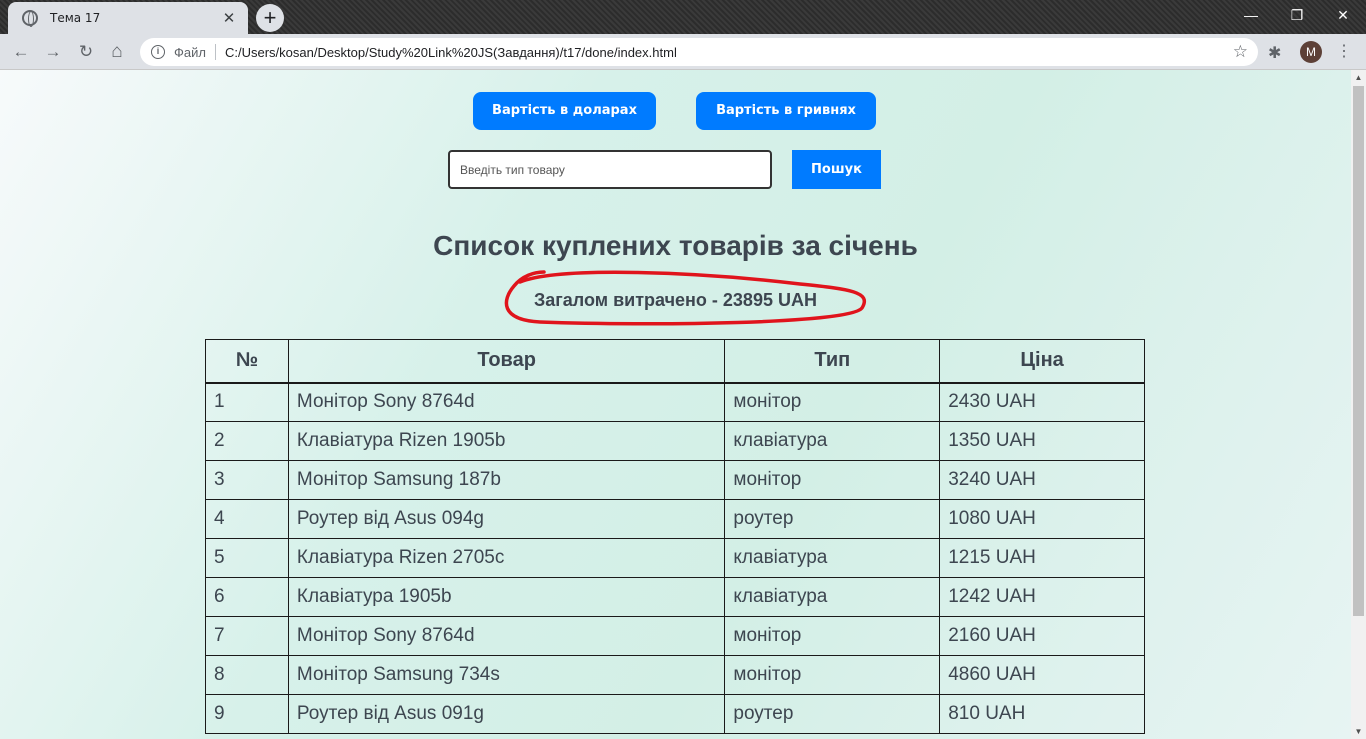 The width and height of the screenshot is (1366, 739). Describe the element at coordinates (506, 441) in the screenshot. I see `cell-product: Клавіатура Rizen 1905b` at that location.